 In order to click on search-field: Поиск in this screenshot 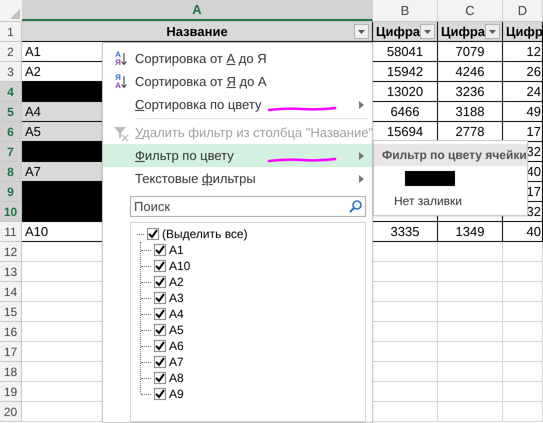, I will do `click(248, 206)`.